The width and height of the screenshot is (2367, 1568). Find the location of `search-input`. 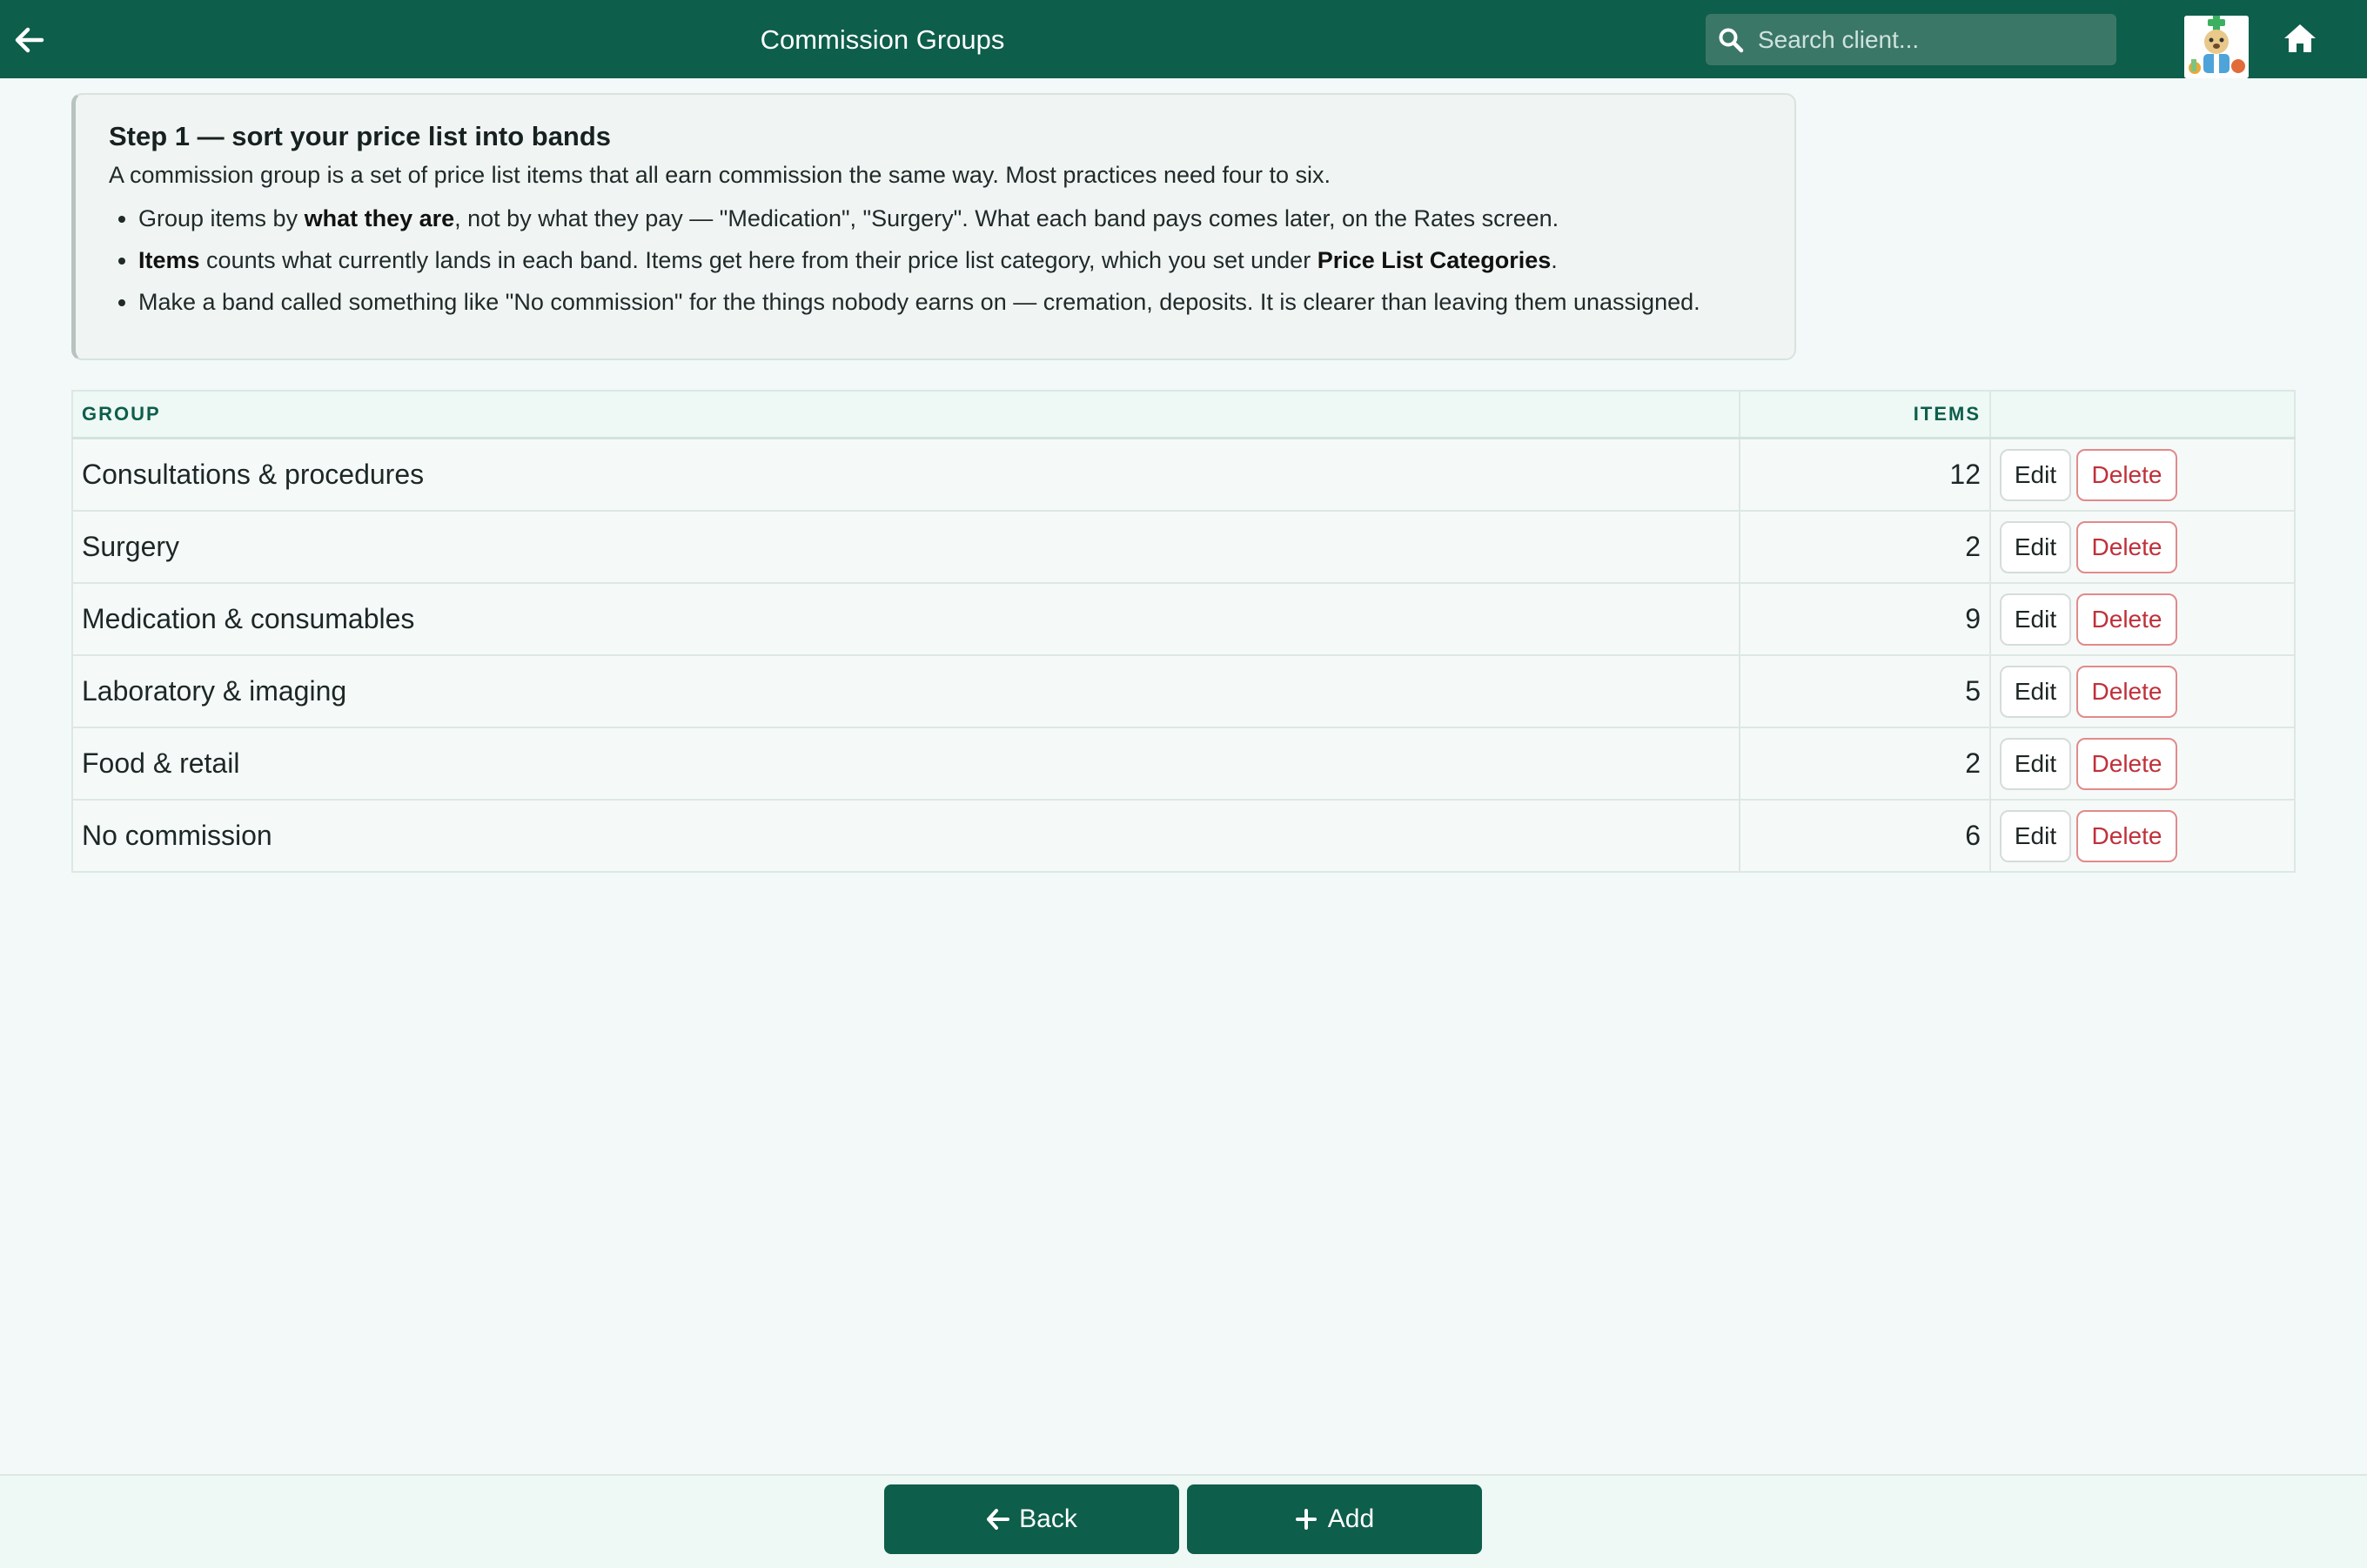

search-input is located at coordinates (1937, 40).